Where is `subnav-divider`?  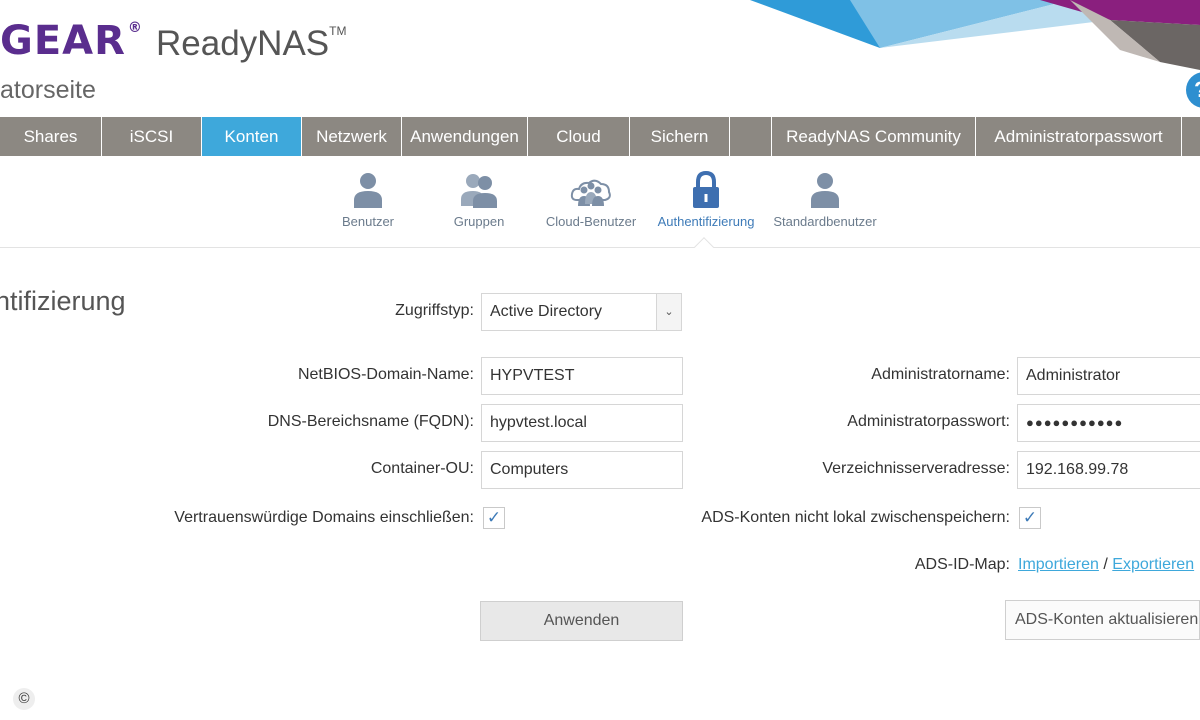
subnav-divider is located at coordinates (600, 247).